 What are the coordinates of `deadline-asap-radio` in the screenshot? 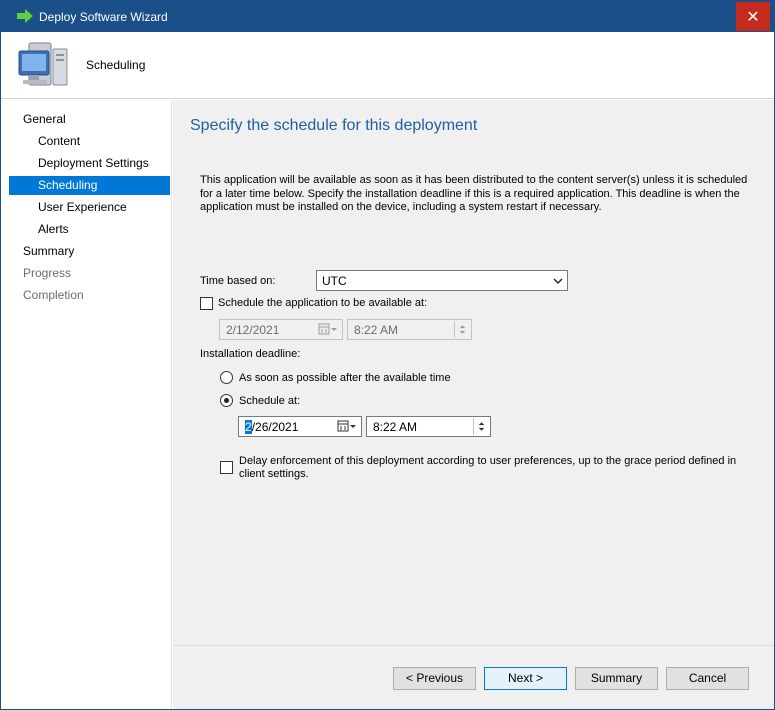 It's located at (226, 377).